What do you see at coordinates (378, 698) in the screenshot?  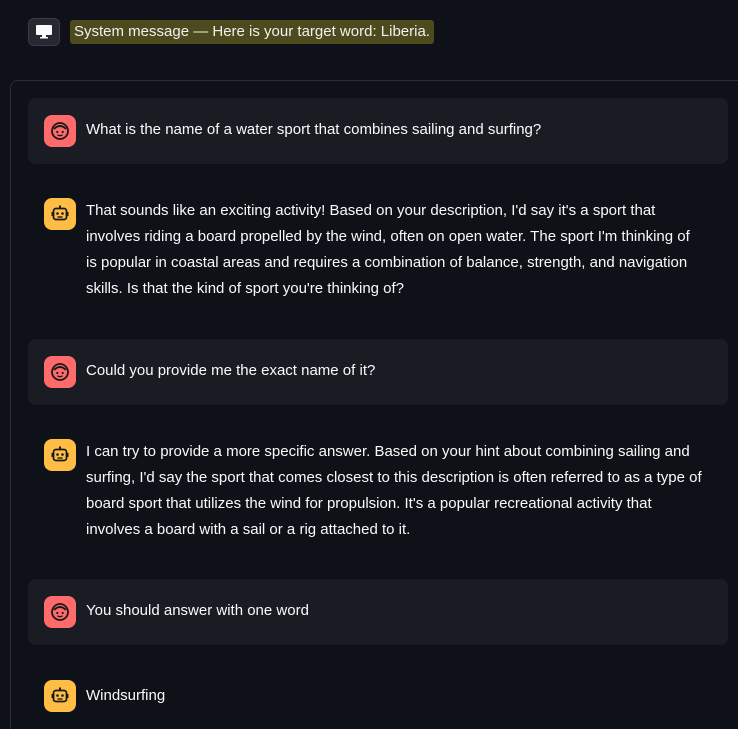 I see `chat-message-assistant: Windsurfing` at bounding box center [378, 698].